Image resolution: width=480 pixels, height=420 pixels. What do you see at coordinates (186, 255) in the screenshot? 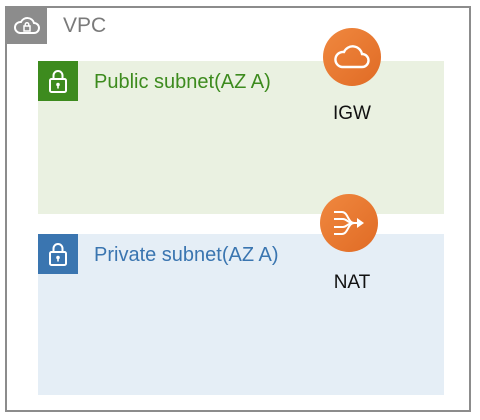
I see `private-subnet-label: Private subnet(AZ A)` at bounding box center [186, 255].